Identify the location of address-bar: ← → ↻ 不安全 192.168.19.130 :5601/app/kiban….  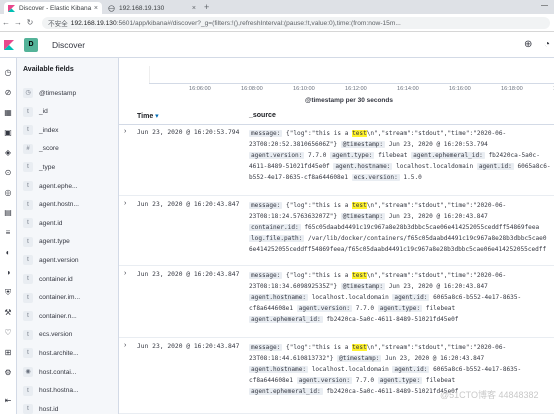
(277, 23).